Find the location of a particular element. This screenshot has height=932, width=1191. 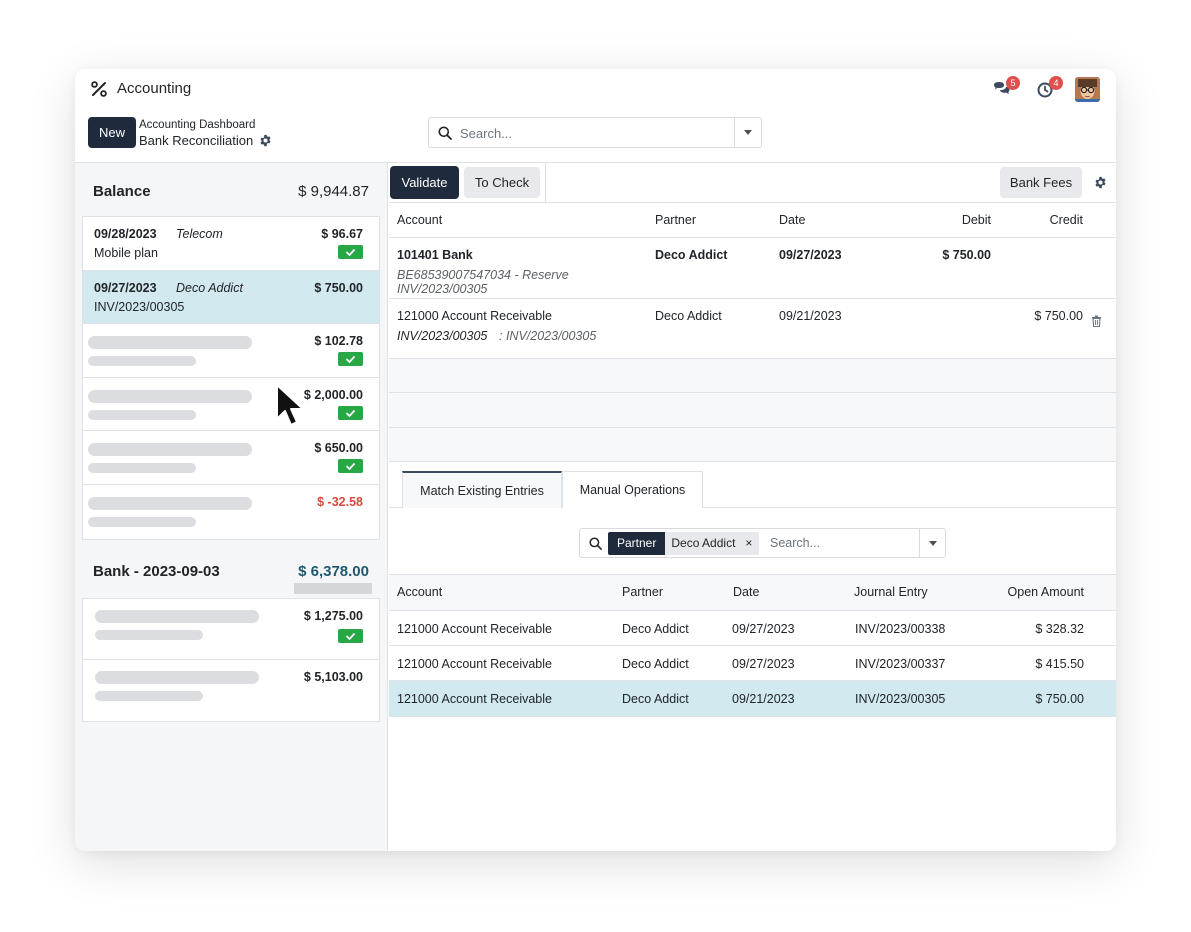

cell-journal-entry: INV/2023/00305 is located at coordinates (900, 699).